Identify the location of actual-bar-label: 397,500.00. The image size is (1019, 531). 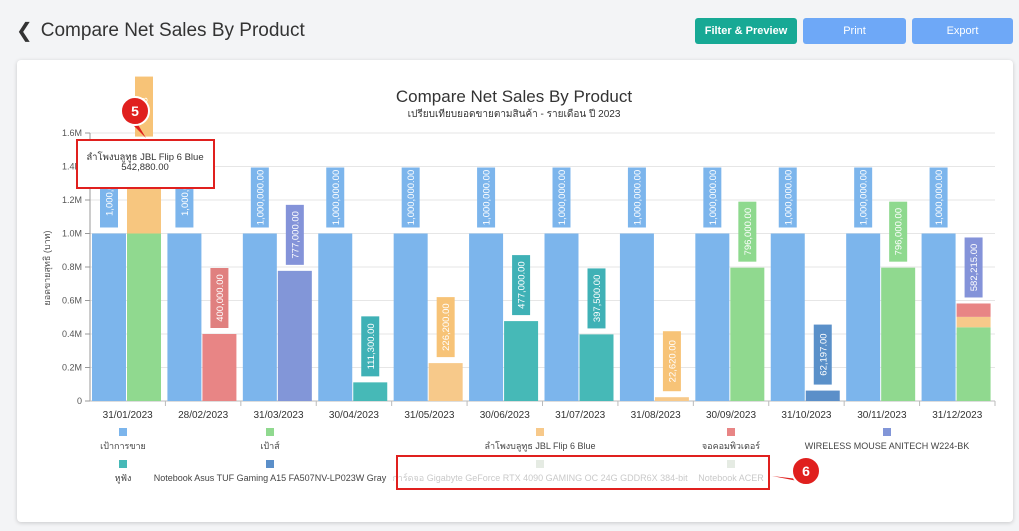
(597, 299).